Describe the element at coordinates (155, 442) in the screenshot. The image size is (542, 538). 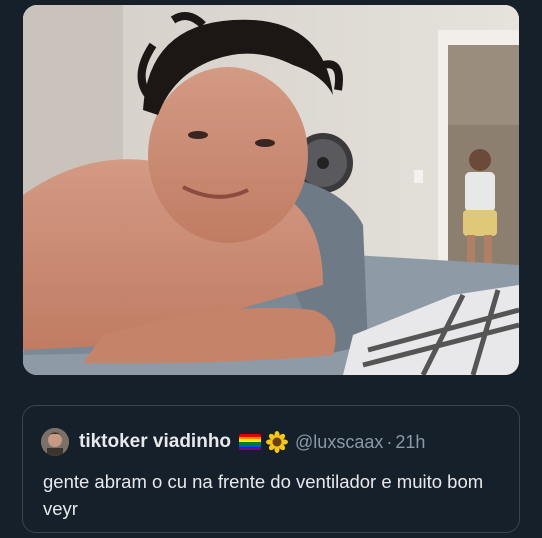
I see `display-name: tiktoker viadinho` at that location.